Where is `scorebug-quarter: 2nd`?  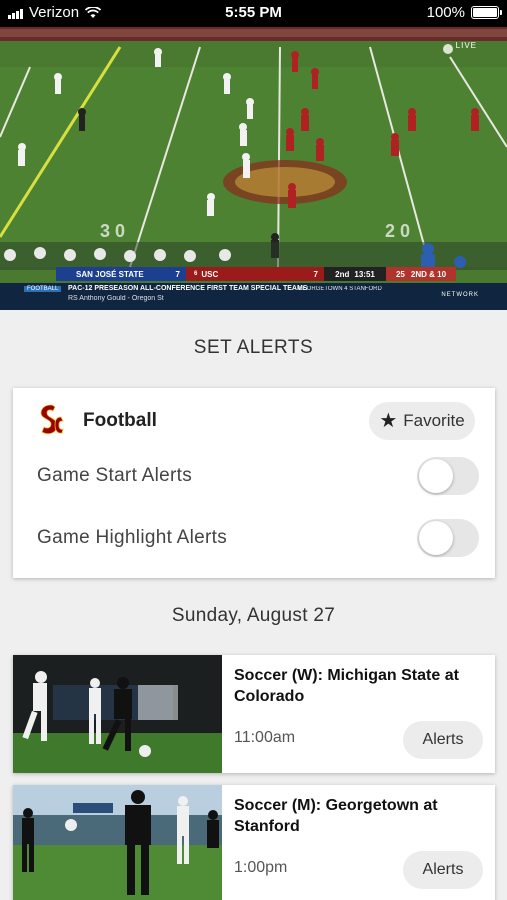
scorebug-quarter: 2nd is located at coordinates (342, 274).